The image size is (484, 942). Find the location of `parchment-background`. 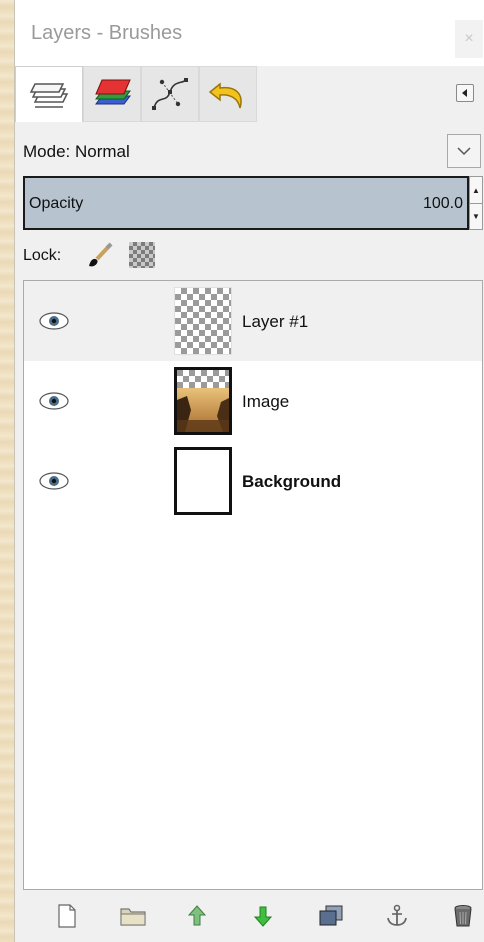

parchment-background is located at coordinates (7, 471).